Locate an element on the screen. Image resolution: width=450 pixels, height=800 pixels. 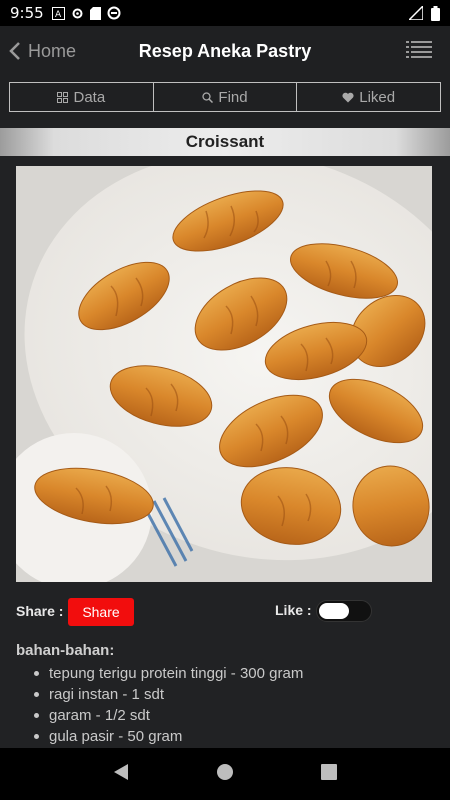
ingredient-item: gula pasir - 50 gram is located at coordinates (235, 736).